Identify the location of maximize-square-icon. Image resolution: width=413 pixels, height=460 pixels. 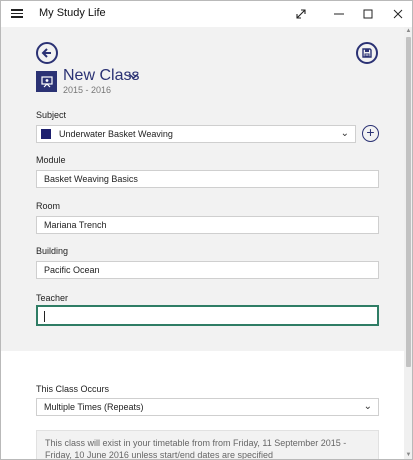
(368, 14).